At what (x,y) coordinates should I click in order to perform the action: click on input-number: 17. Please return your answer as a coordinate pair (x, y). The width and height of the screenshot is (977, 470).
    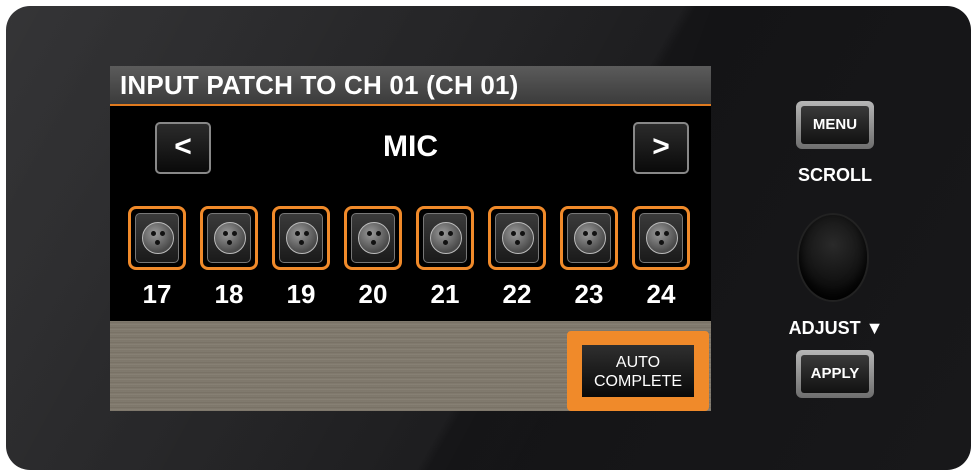
    Looking at the image, I should click on (157, 294).